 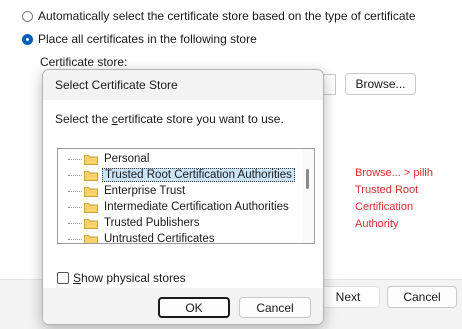 What do you see at coordinates (145, 191) in the screenshot?
I see `tree-item-label: Enterprise Trust` at bounding box center [145, 191].